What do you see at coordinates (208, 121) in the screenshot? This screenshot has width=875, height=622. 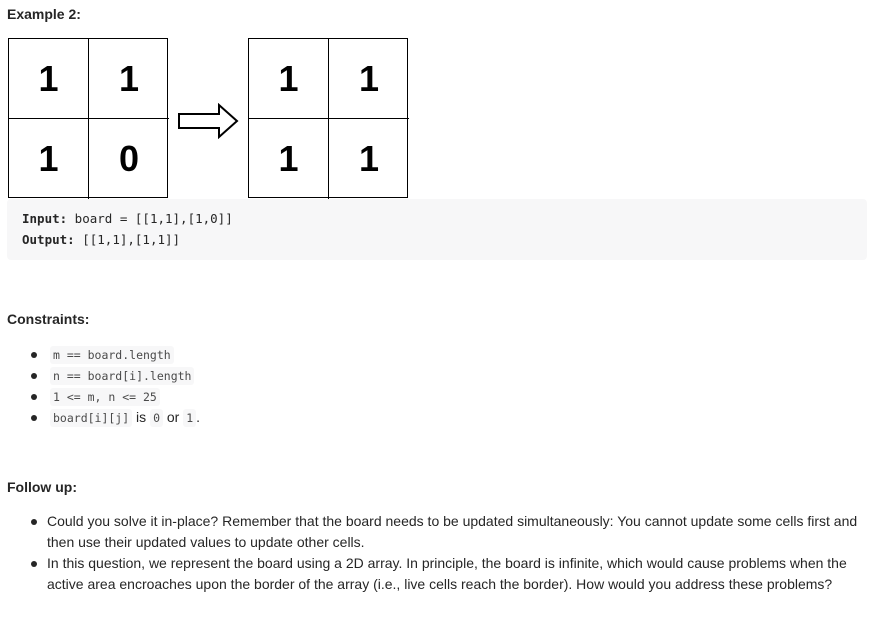 I see `right-arrow-icon` at bounding box center [208, 121].